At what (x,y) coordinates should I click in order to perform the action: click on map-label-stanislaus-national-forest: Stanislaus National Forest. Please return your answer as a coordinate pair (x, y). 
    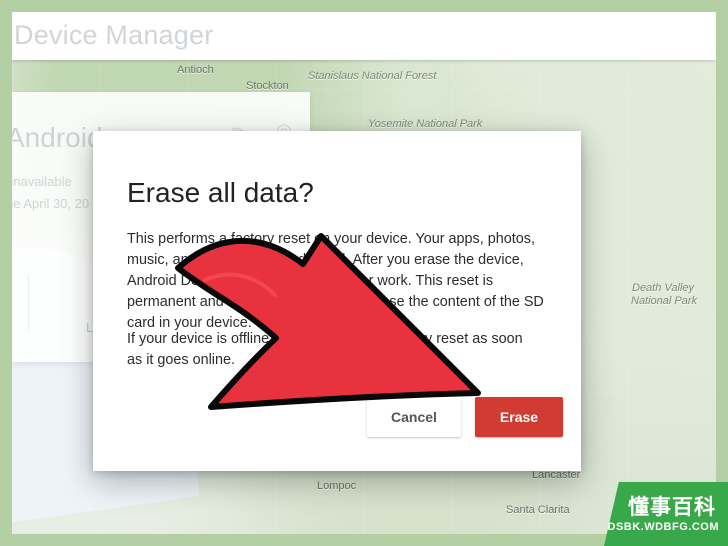
    Looking at the image, I should click on (372, 76).